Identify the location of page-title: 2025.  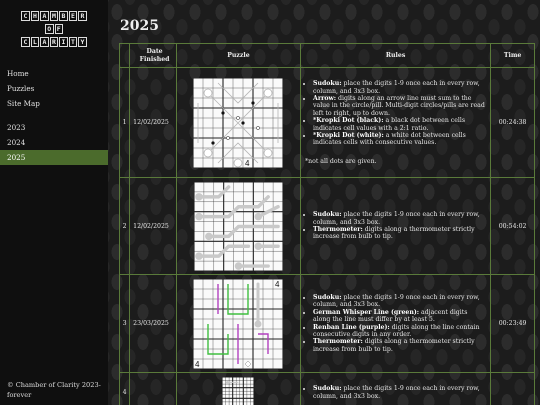
(139, 26).